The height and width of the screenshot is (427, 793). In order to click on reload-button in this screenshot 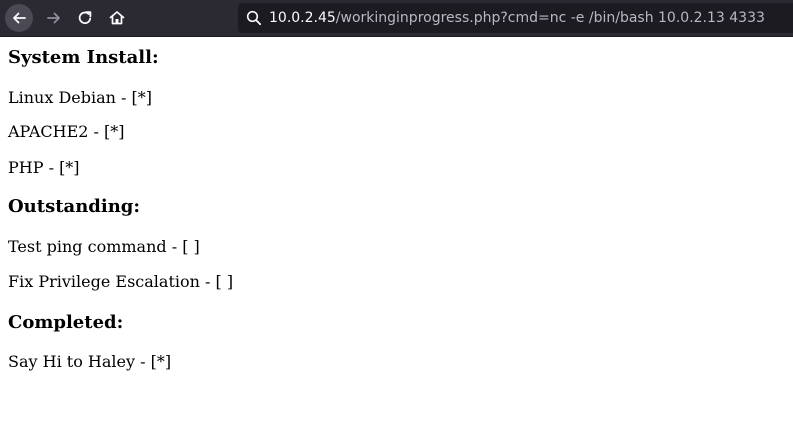, I will do `click(85, 18)`.